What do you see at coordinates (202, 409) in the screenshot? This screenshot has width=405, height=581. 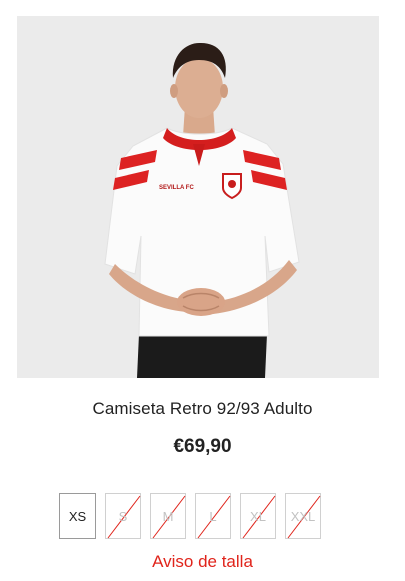 I see `product-title: Camiseta Retro 92/93 Adulto` at bounding box center [202, 409].